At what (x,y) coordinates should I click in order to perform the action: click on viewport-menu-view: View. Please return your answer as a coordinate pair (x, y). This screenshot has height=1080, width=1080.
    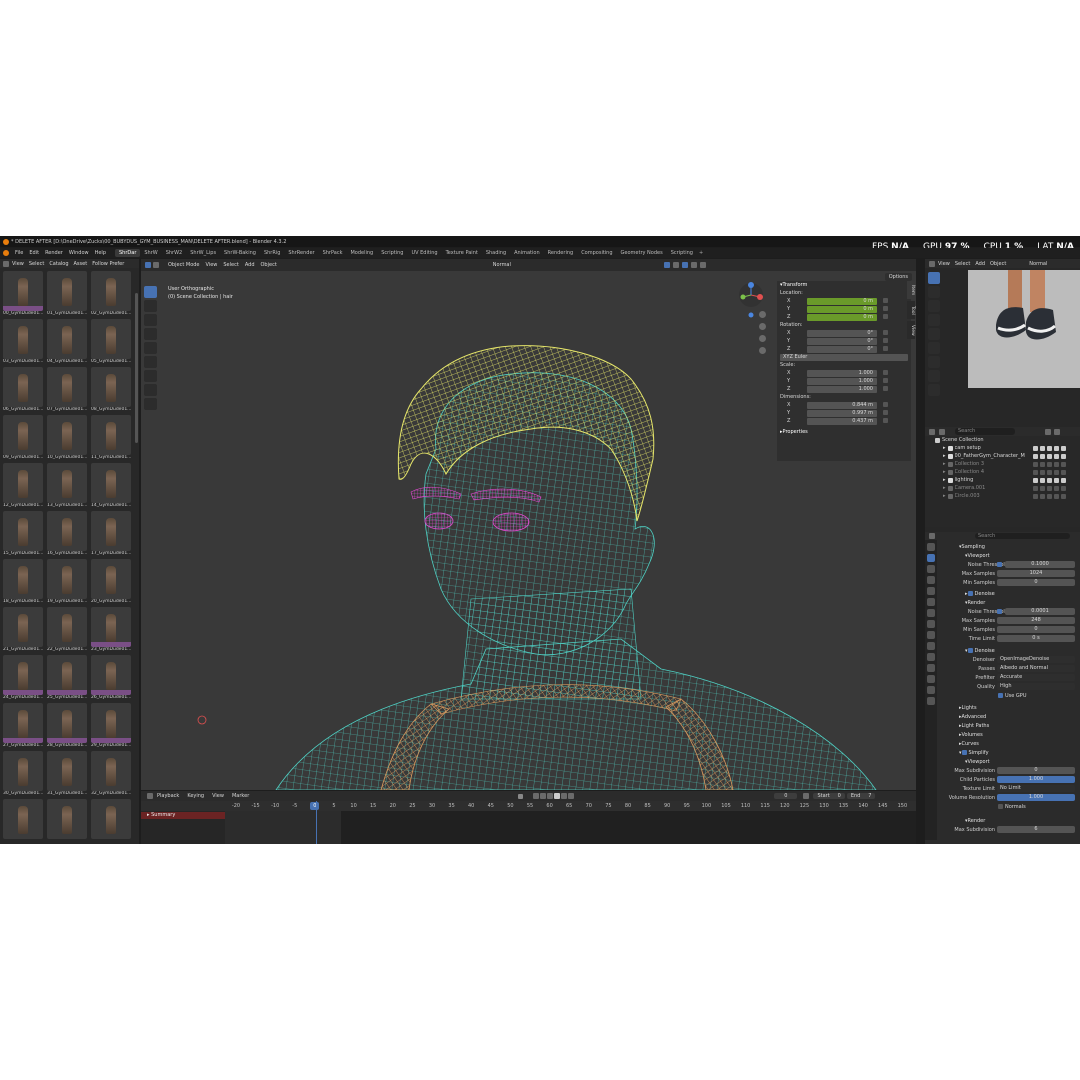
    Looking at the image, I should click on (212, 265).